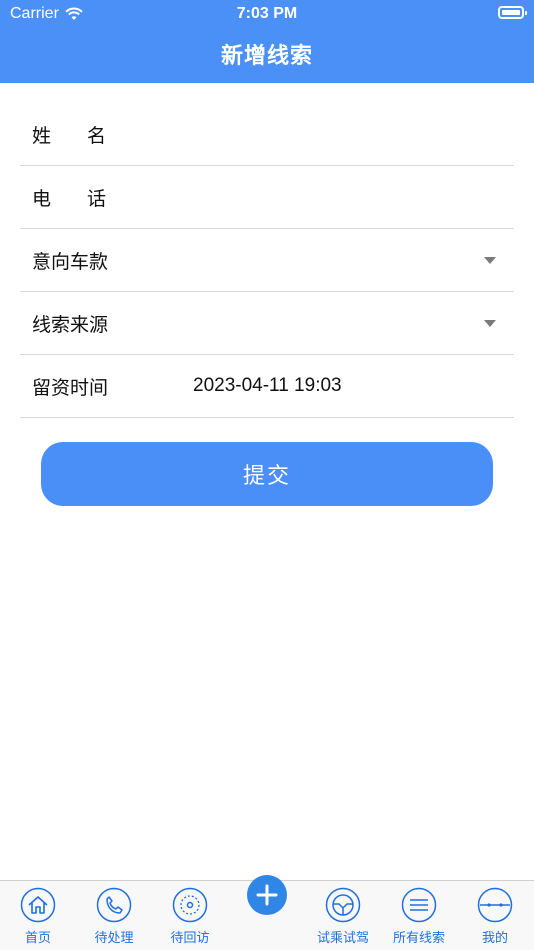  What do you see at coordinates (418, 937) in the screenshot?
I see `tab-label: 所有线索` at bounding box center [418, 937].